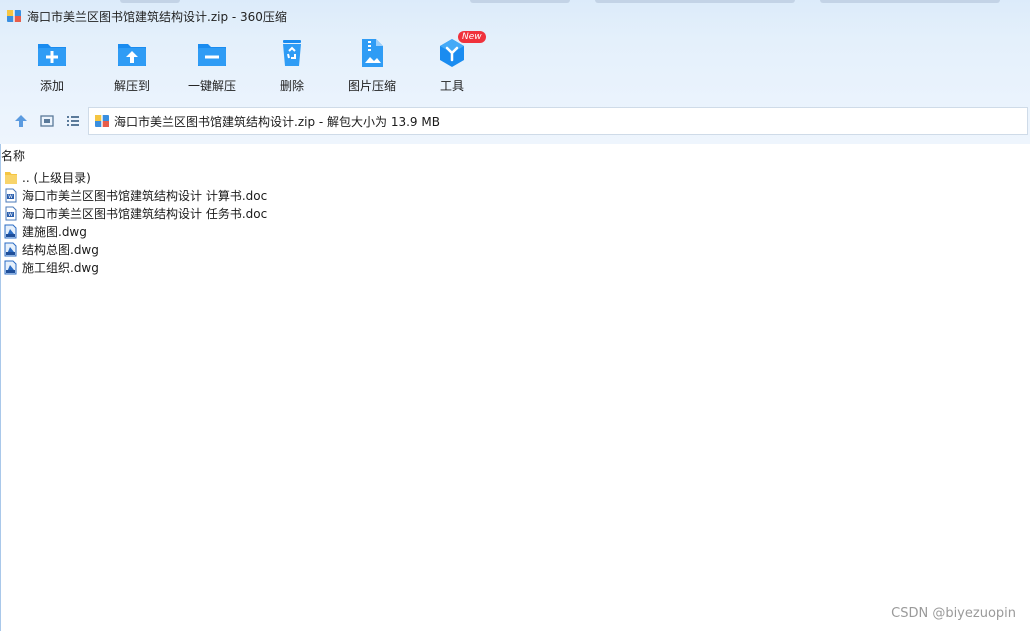  Describe the element at coordinates (292, 67) in the screenshot. I see `delete-button: 删除` at that location.